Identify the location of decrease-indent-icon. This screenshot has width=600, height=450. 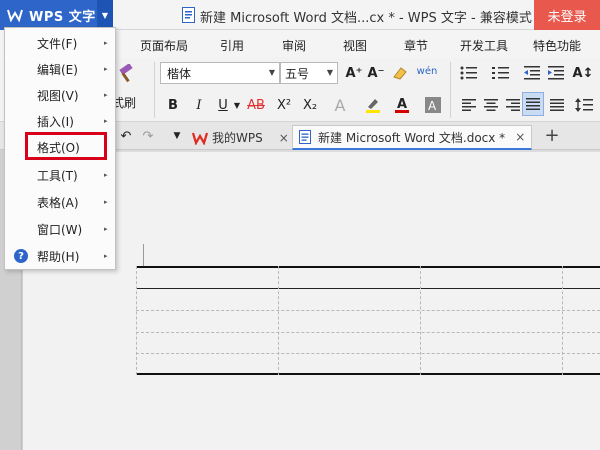
(532, 73).